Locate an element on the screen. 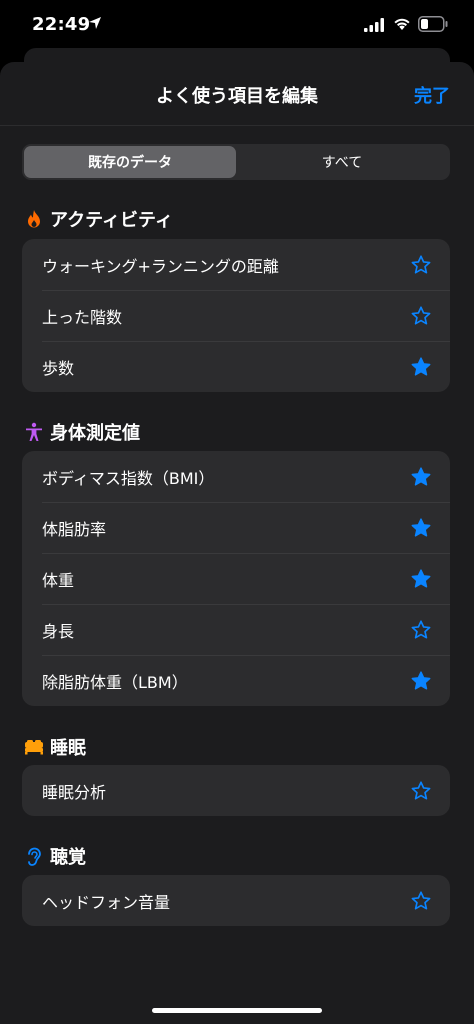 The width and height of the screenshot is (474, 1024). sheet-title: よく使う項目を編集 is located at coordinates (237, 96).